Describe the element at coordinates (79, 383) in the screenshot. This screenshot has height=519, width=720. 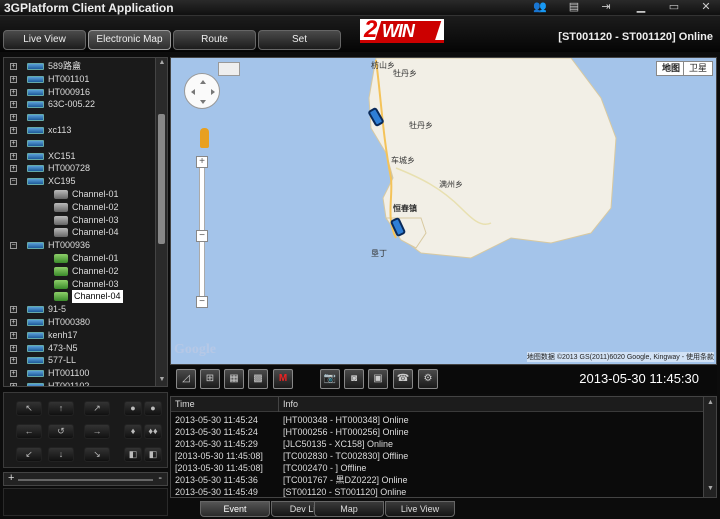
I see `tree-device-item: + HT001102` at that location.